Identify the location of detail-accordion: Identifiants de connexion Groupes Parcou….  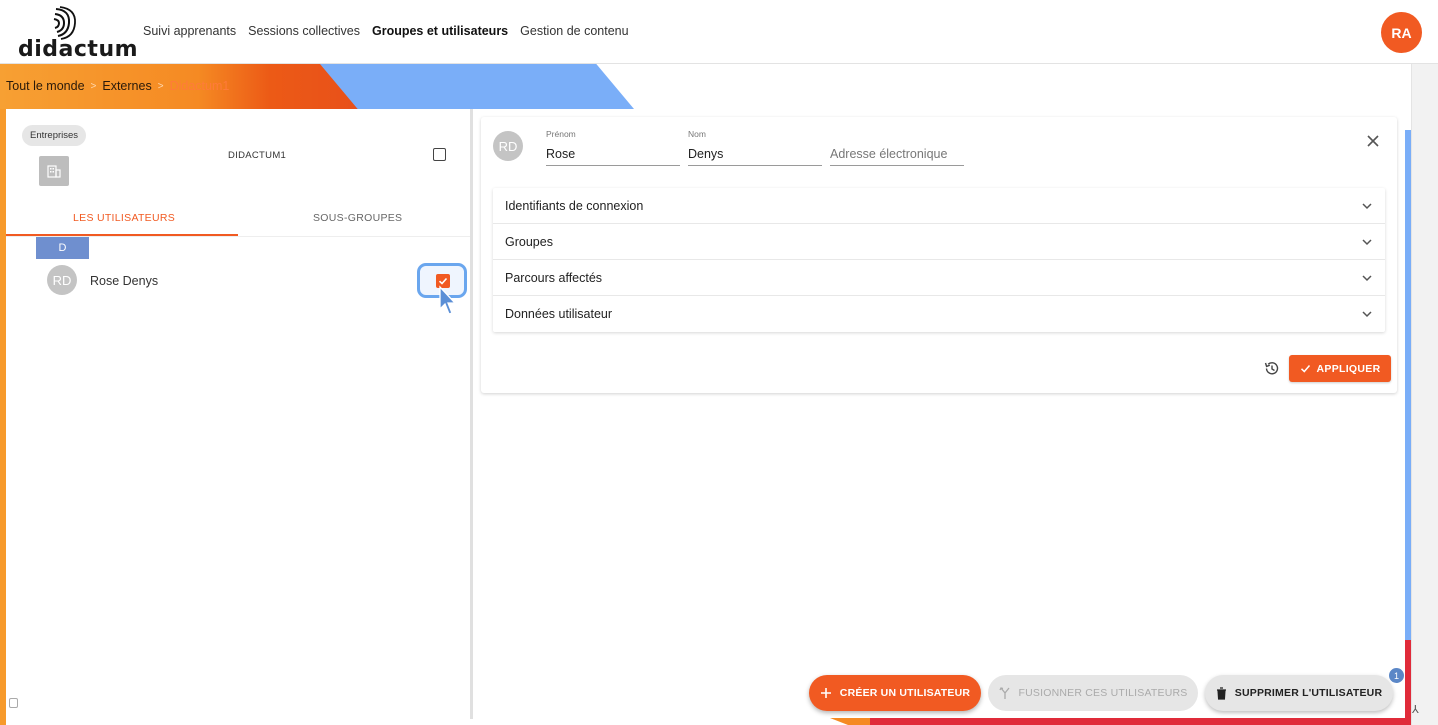
(939, 260).